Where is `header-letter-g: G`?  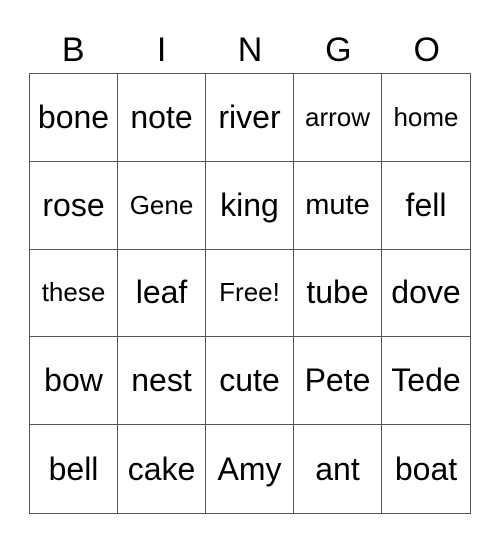
header-letter-g: G is located at coordinates (338, 50).